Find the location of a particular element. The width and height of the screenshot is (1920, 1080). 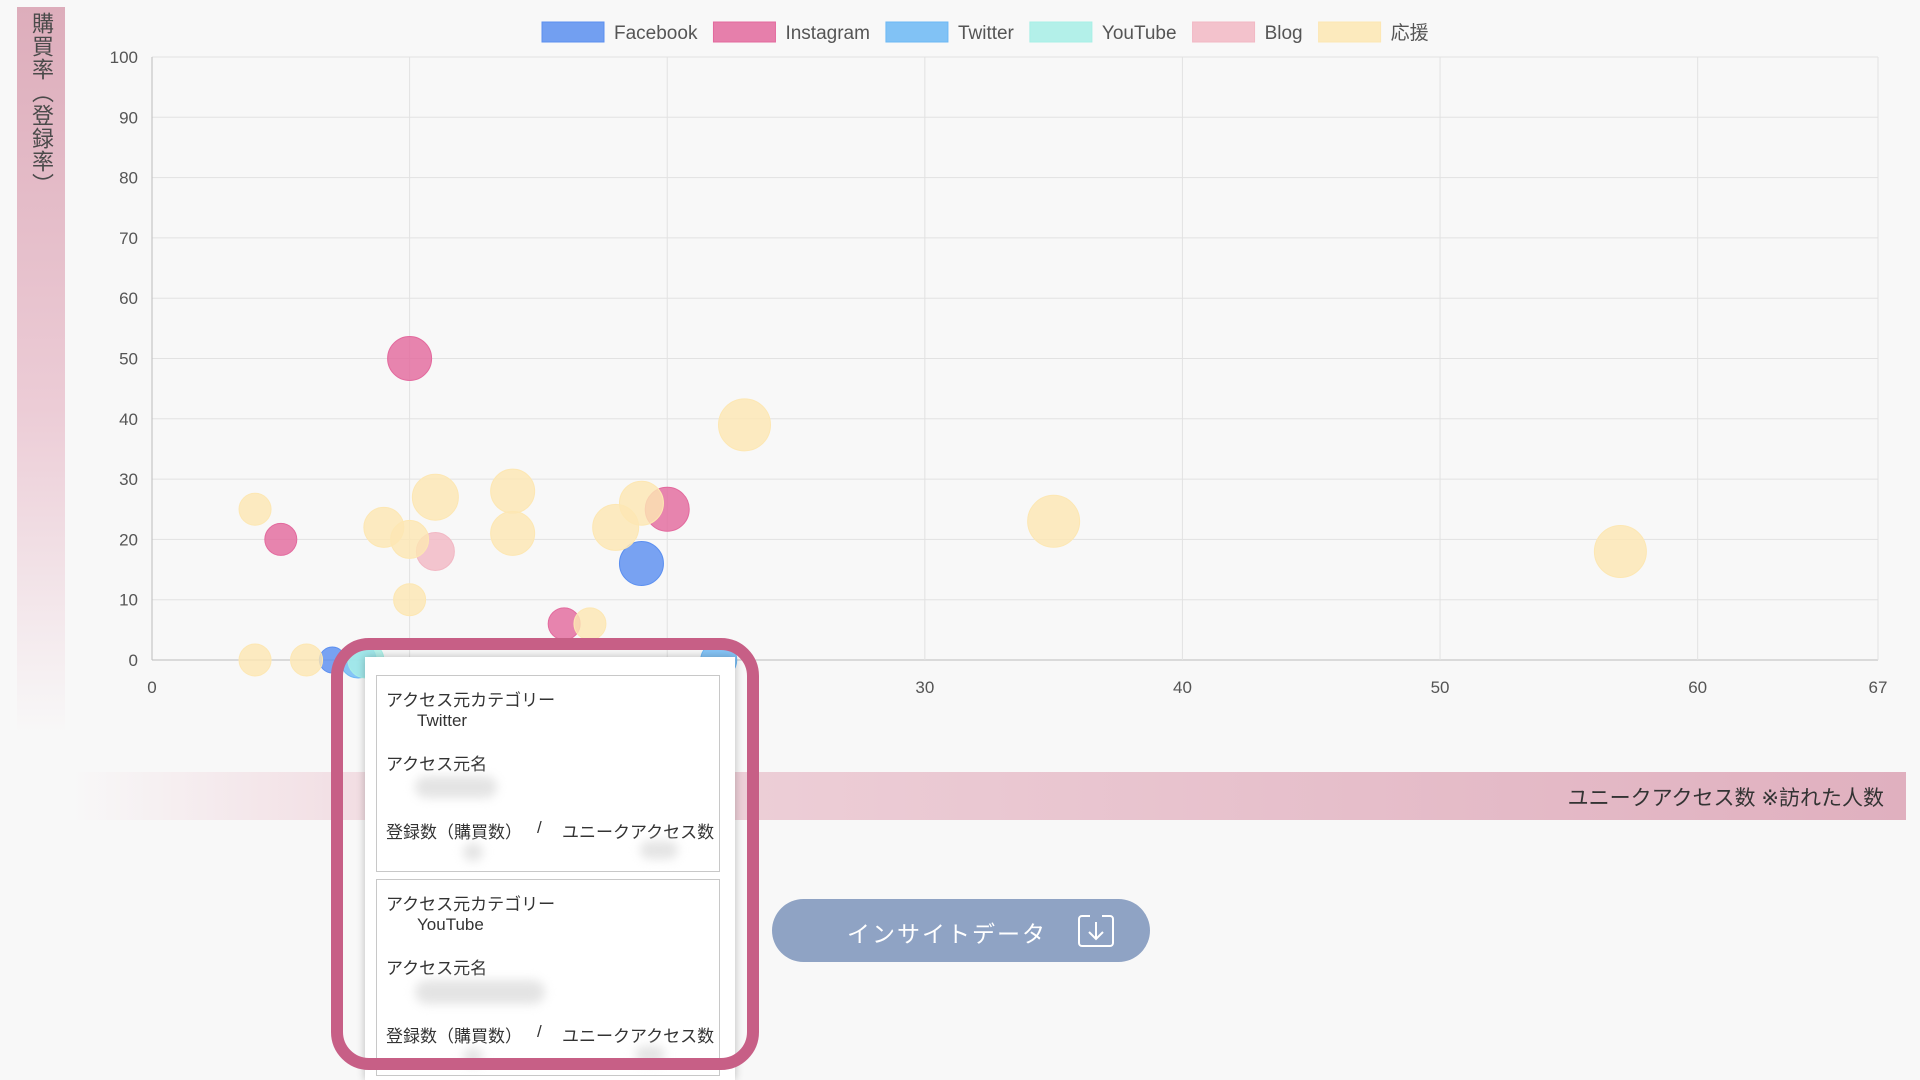

x-tick-label: 40 is located at coordinates (1182, 687).